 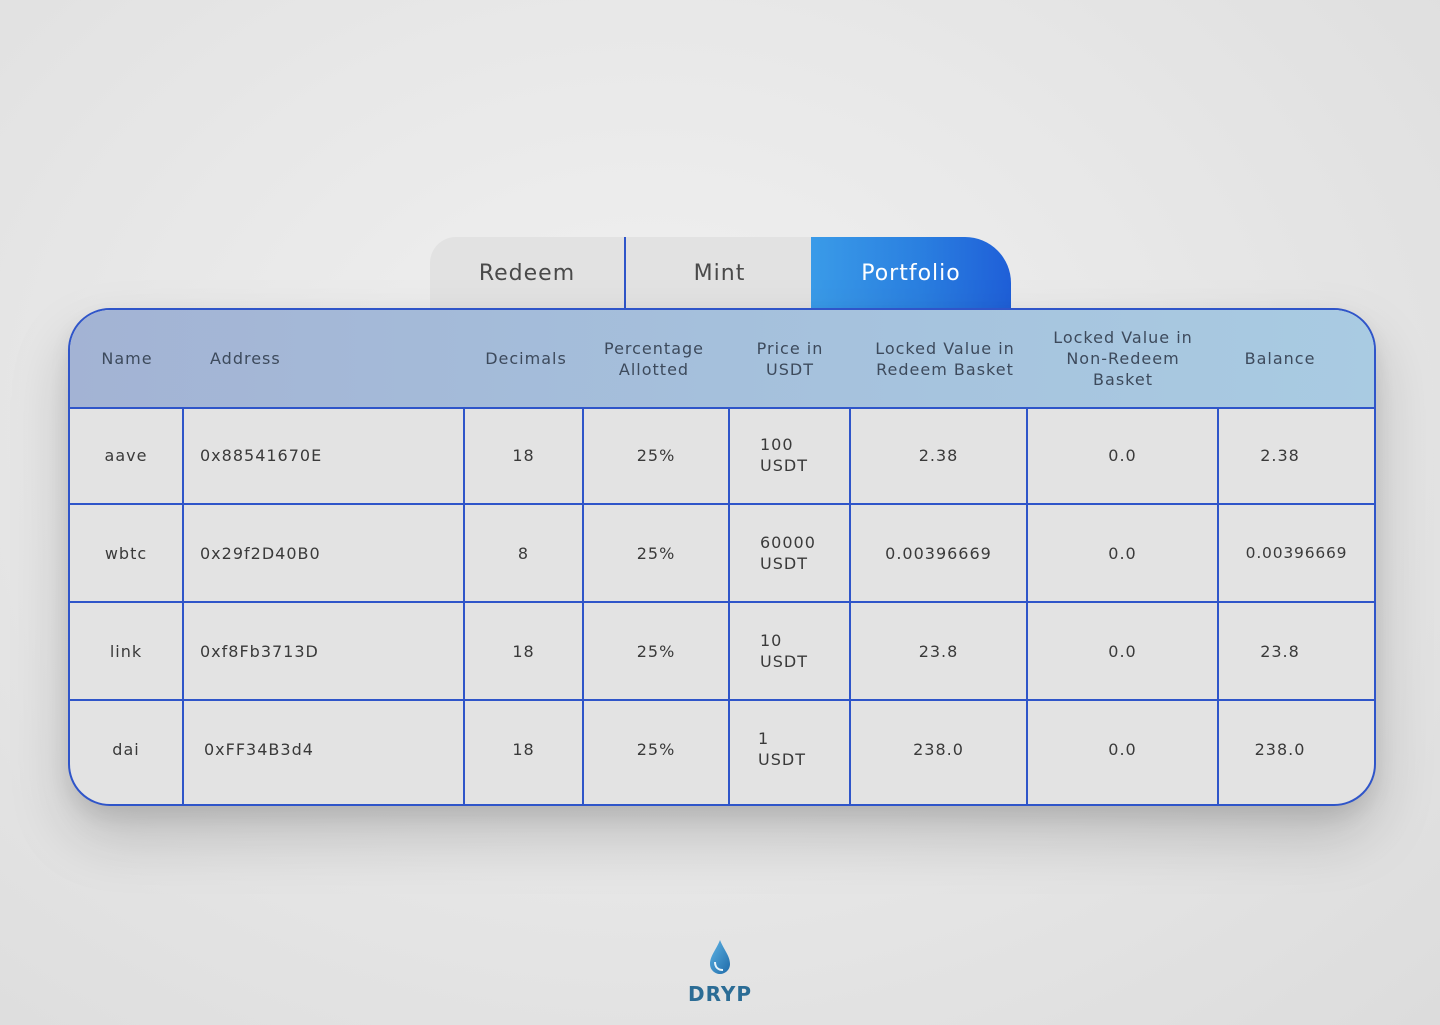 What do you see at coordinates (1296, 552) in the screenshot?
I see `cell-balance: 0.00396669` at bounding box center [1296, 552].